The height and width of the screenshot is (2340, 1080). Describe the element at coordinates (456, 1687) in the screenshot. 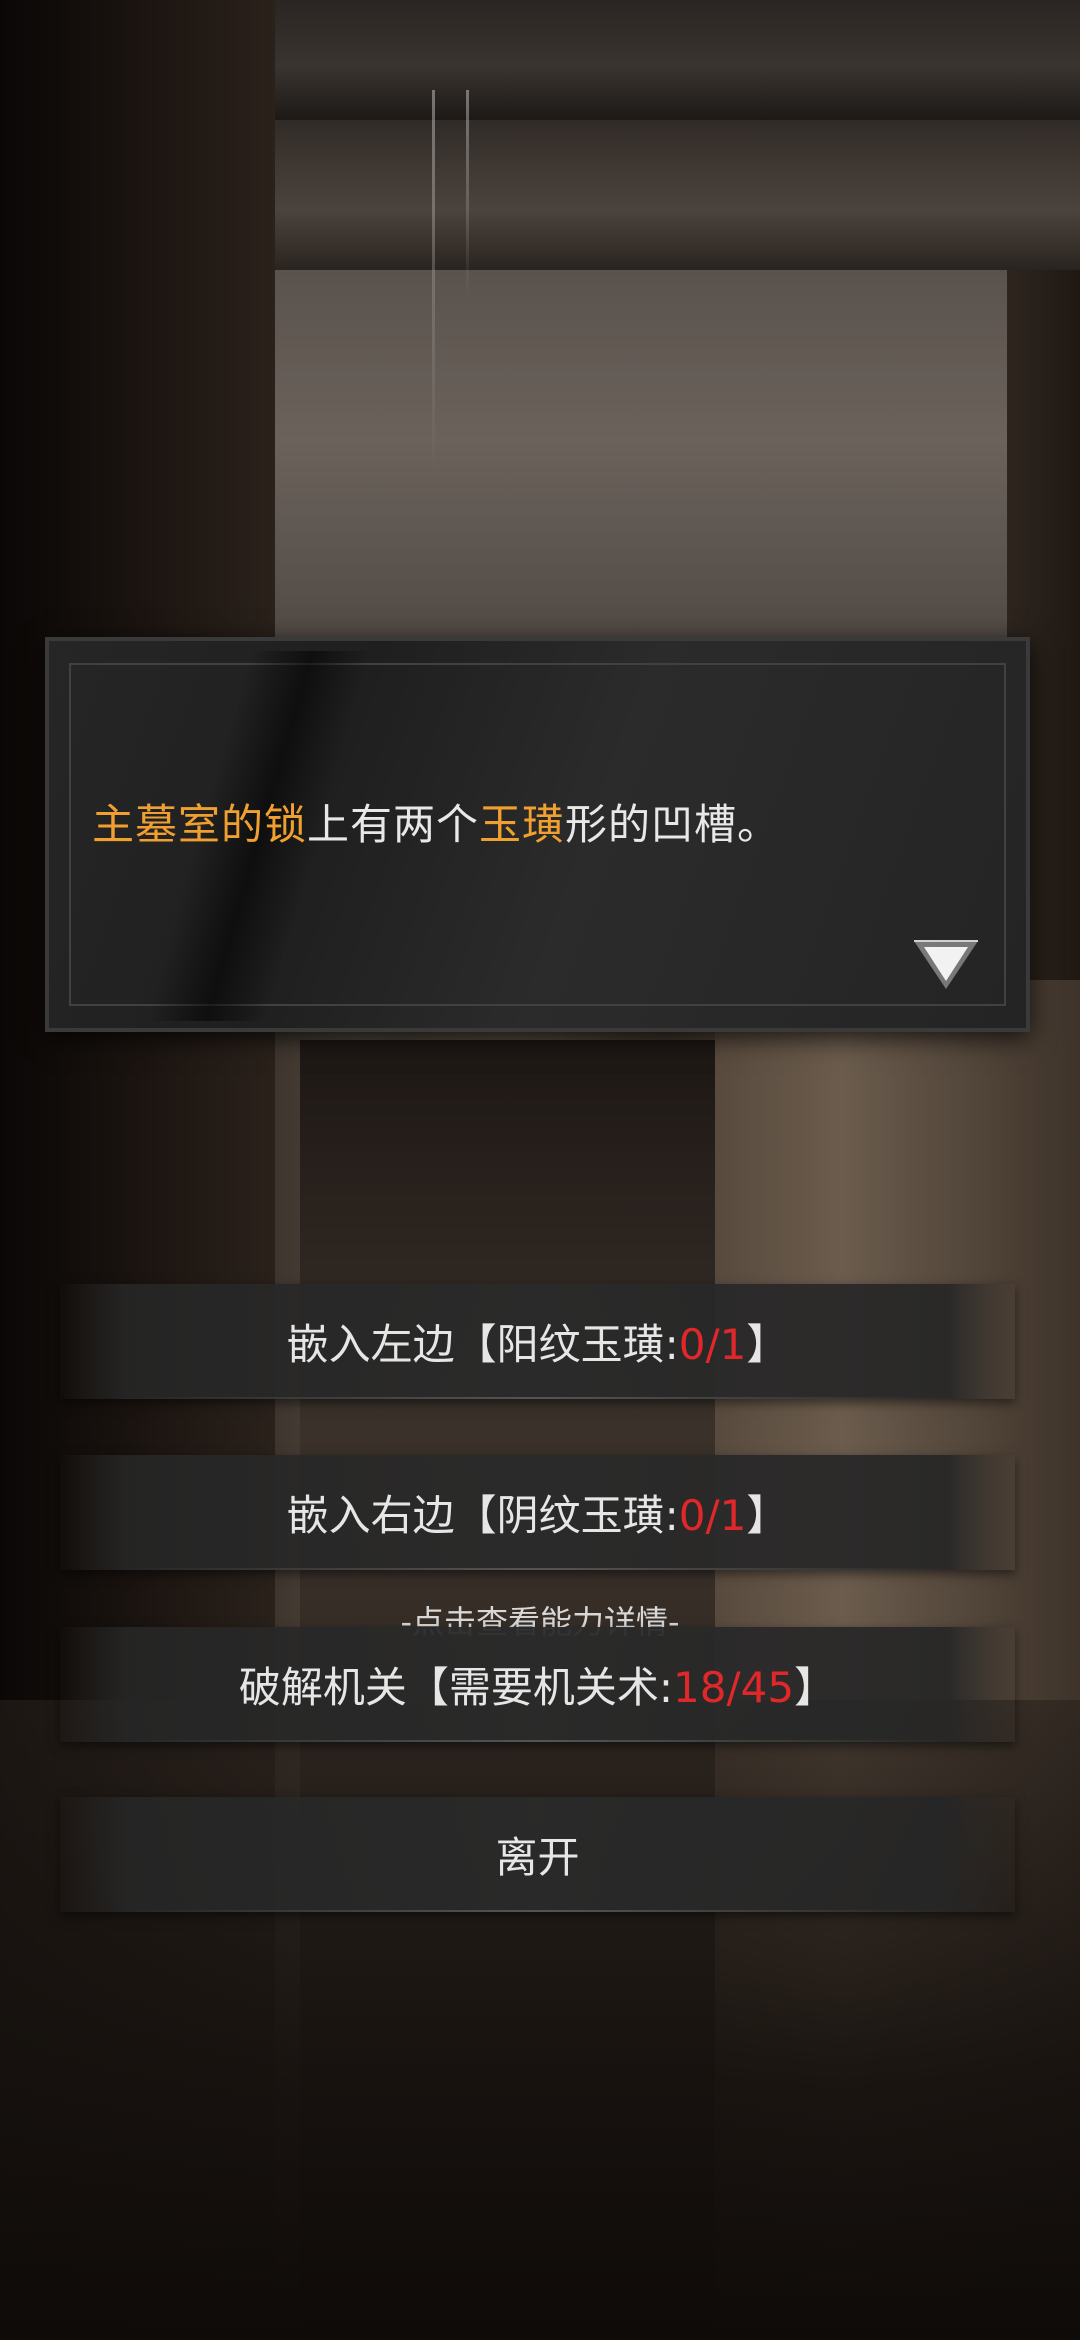

I see `option-text: 破解机关【需要机关术:` at that location.